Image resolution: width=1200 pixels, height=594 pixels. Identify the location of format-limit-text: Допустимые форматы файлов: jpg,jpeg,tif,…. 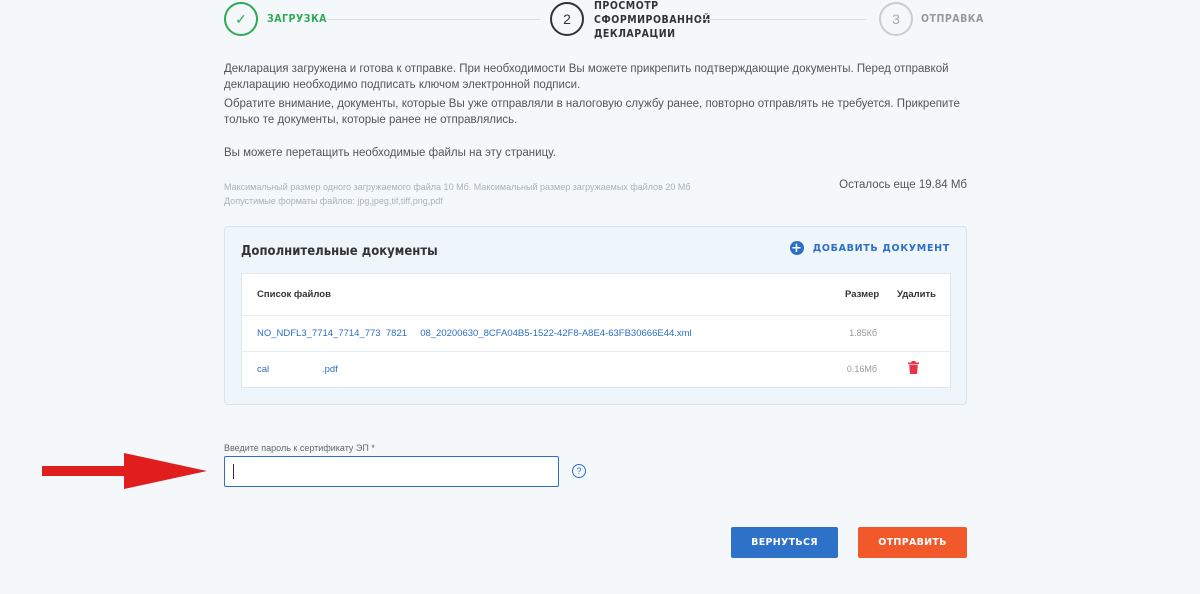
(333, 201).